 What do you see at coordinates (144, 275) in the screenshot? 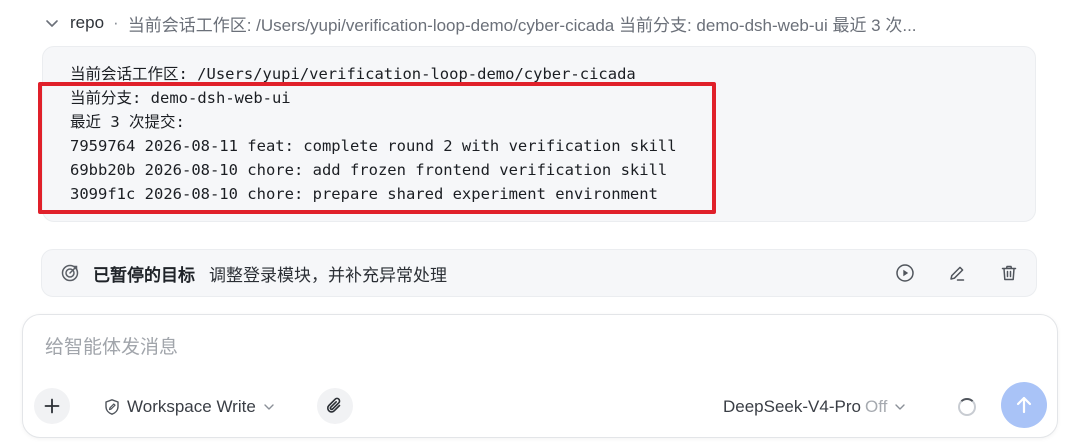
I see `goal-title: 已暂停的目标` at bounding box center [144, 275].